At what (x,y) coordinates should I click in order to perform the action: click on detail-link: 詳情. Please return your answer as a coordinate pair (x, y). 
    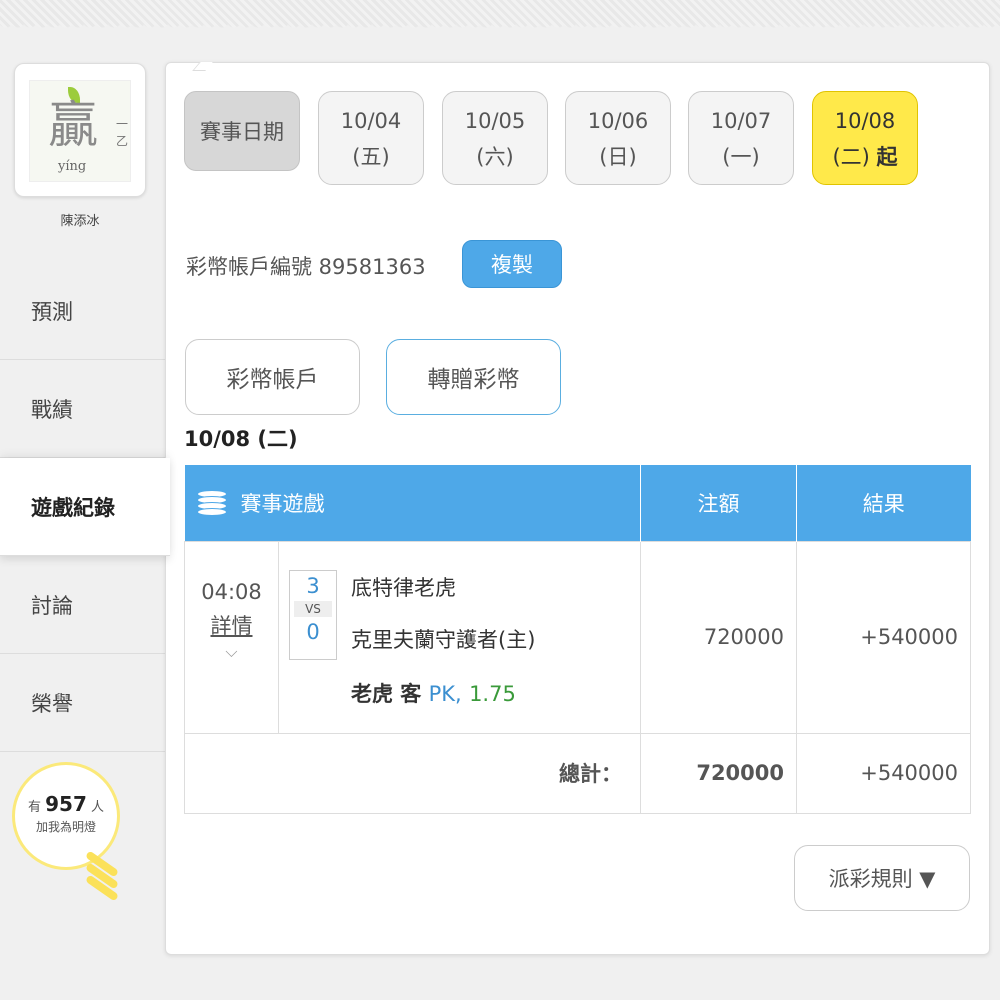
    Looking at the image, I should click on (231, 625).